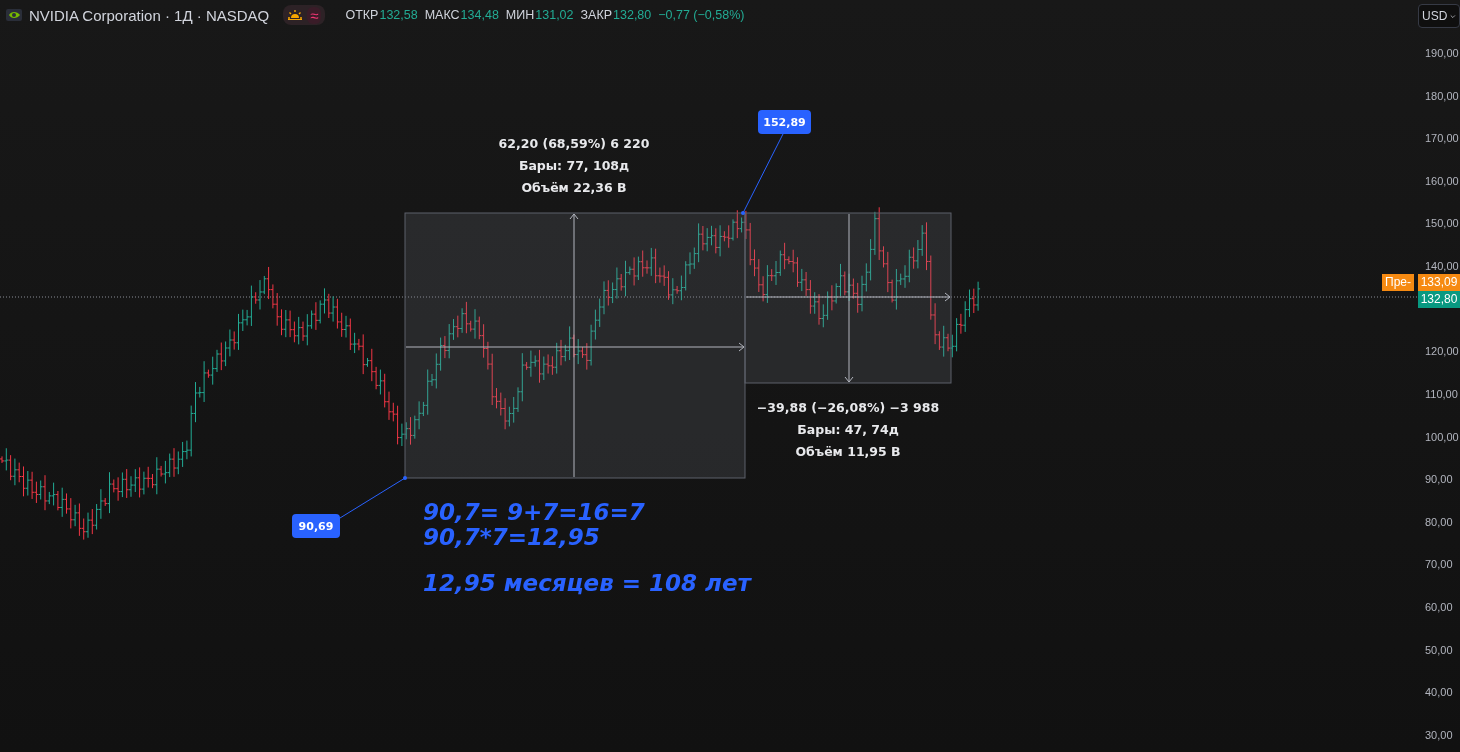 This screenshot has height=752, width=1460. What do you see at coordinates (1439, 282) in the screenshot?
I see `price-tag: 133,09` at bounding box center [1439, 282].